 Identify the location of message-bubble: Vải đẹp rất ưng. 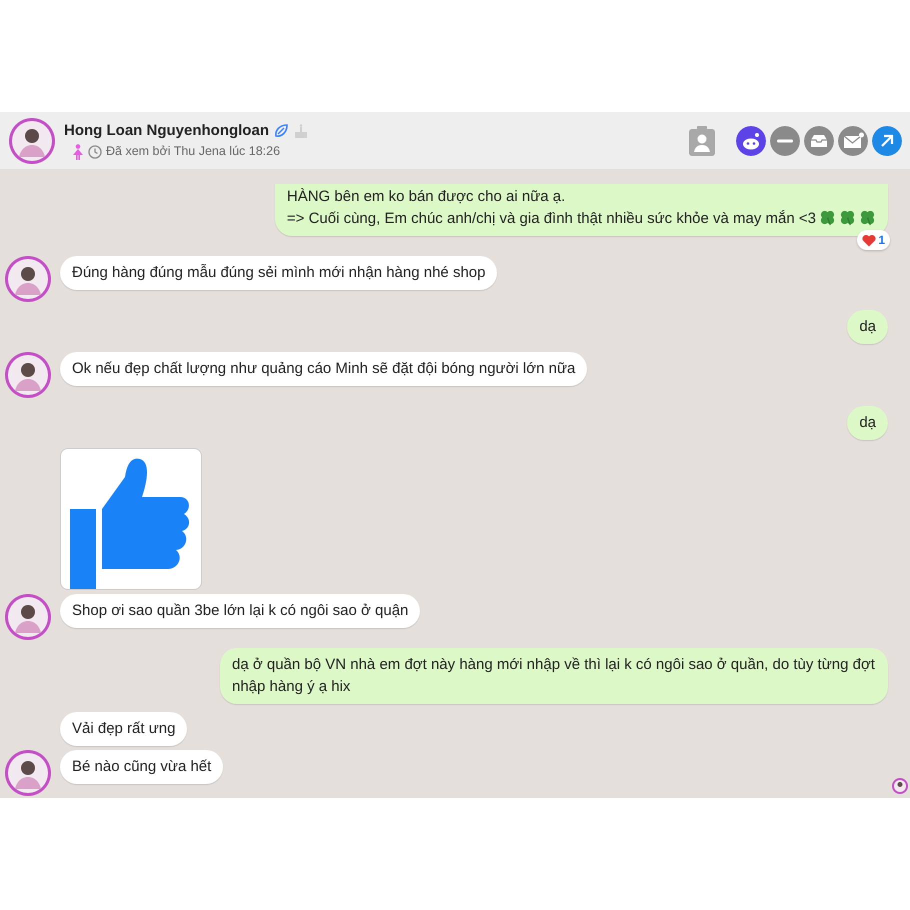
(124, 729).